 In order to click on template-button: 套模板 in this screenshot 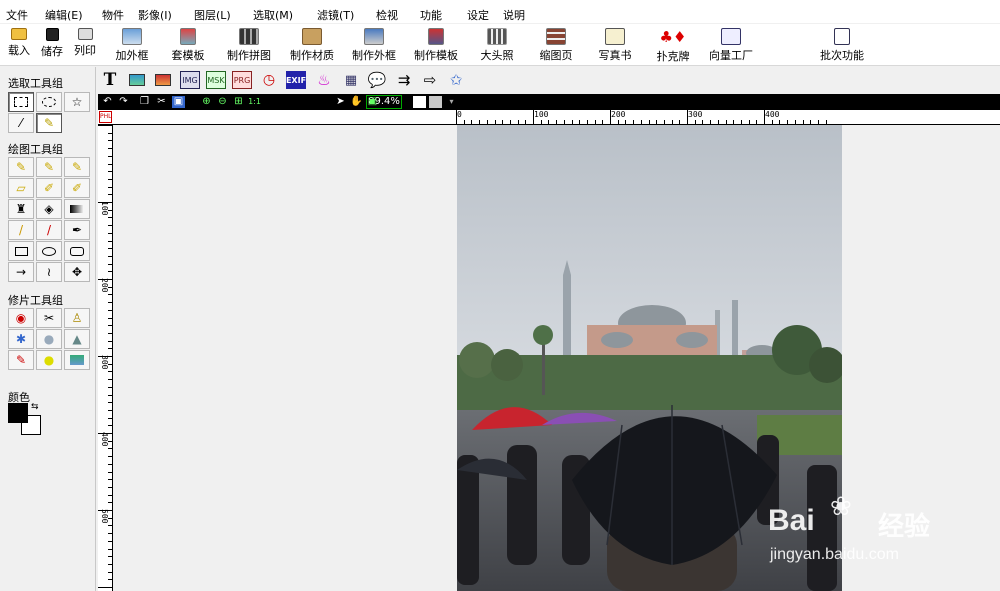, I will do `click(188, 46)`.